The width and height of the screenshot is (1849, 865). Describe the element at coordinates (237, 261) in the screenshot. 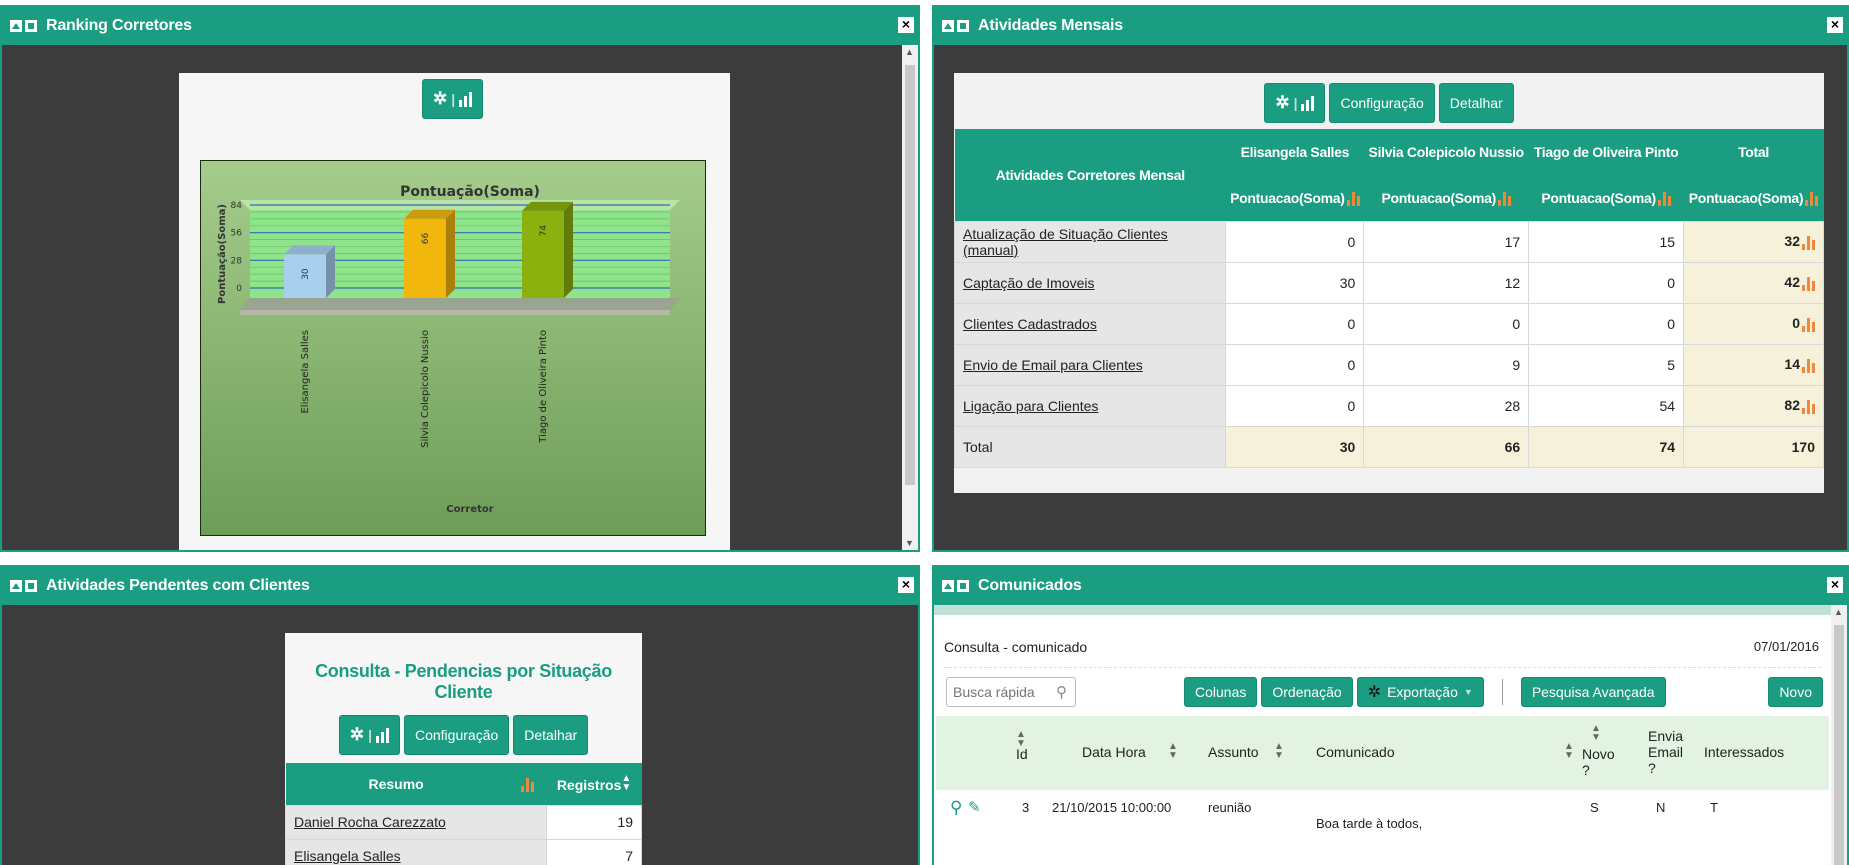

I see `y-tick-label: 28` at that location.